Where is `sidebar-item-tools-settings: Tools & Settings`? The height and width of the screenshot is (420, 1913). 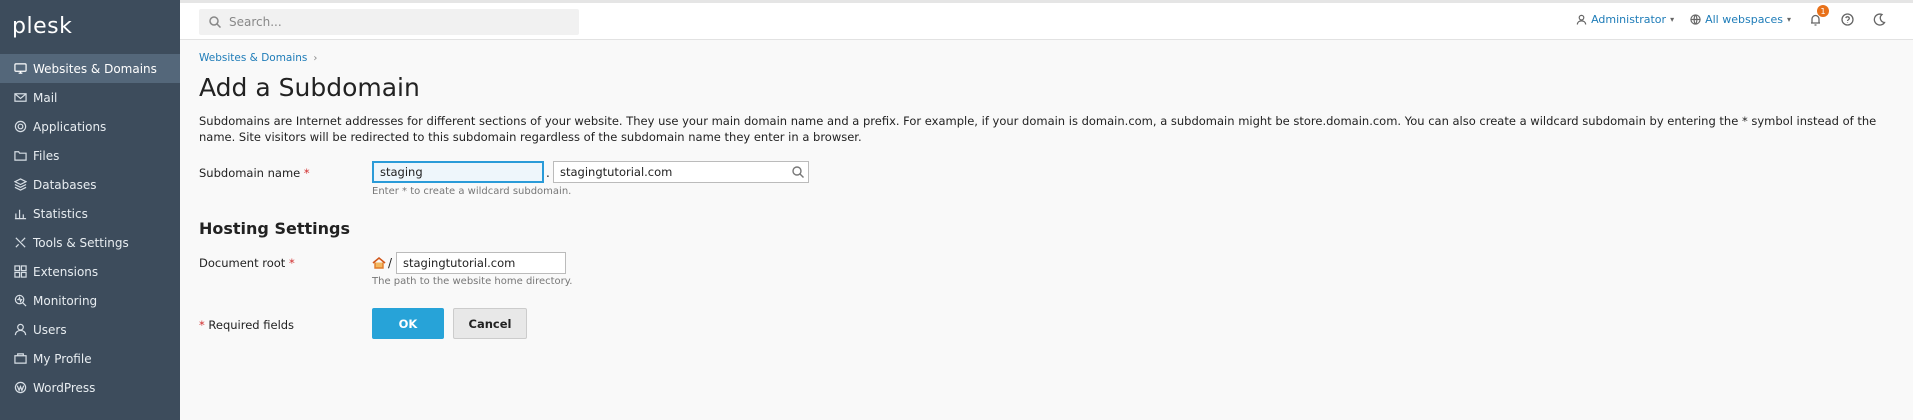
sidebar-item-tools-settings: Tools & Settings is located at coordinates (90, 242).